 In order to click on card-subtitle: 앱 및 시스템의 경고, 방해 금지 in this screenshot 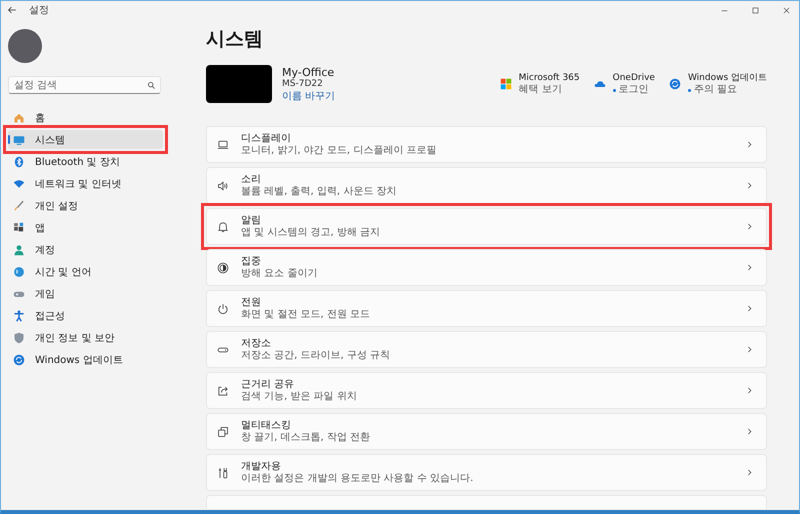, I will do `click(311, 232)`.